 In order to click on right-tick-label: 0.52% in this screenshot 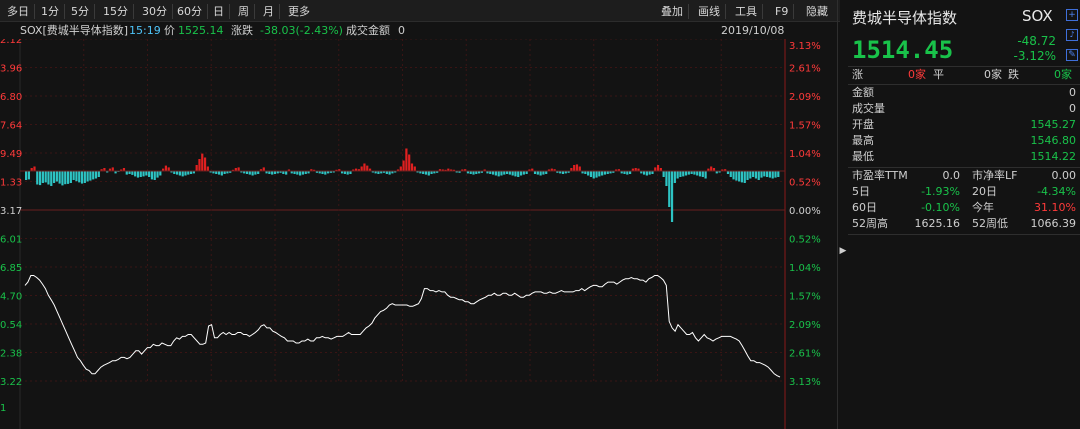, I will do `click(805, 183)`.